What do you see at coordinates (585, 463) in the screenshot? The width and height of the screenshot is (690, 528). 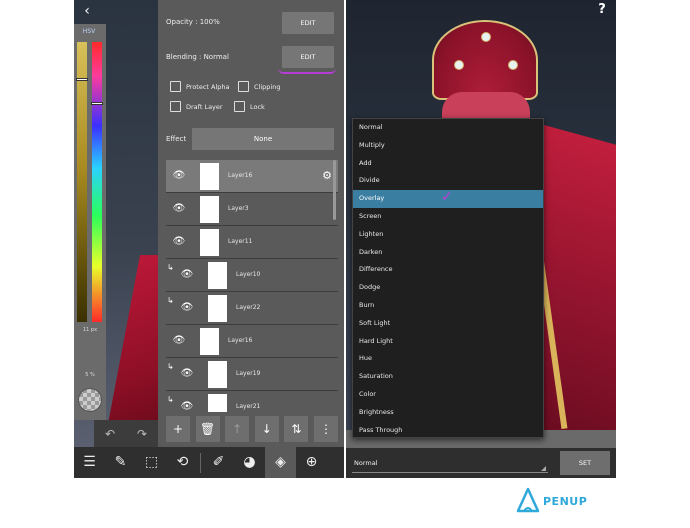 I see `set-button: SET` at bounding box center [585, 463].